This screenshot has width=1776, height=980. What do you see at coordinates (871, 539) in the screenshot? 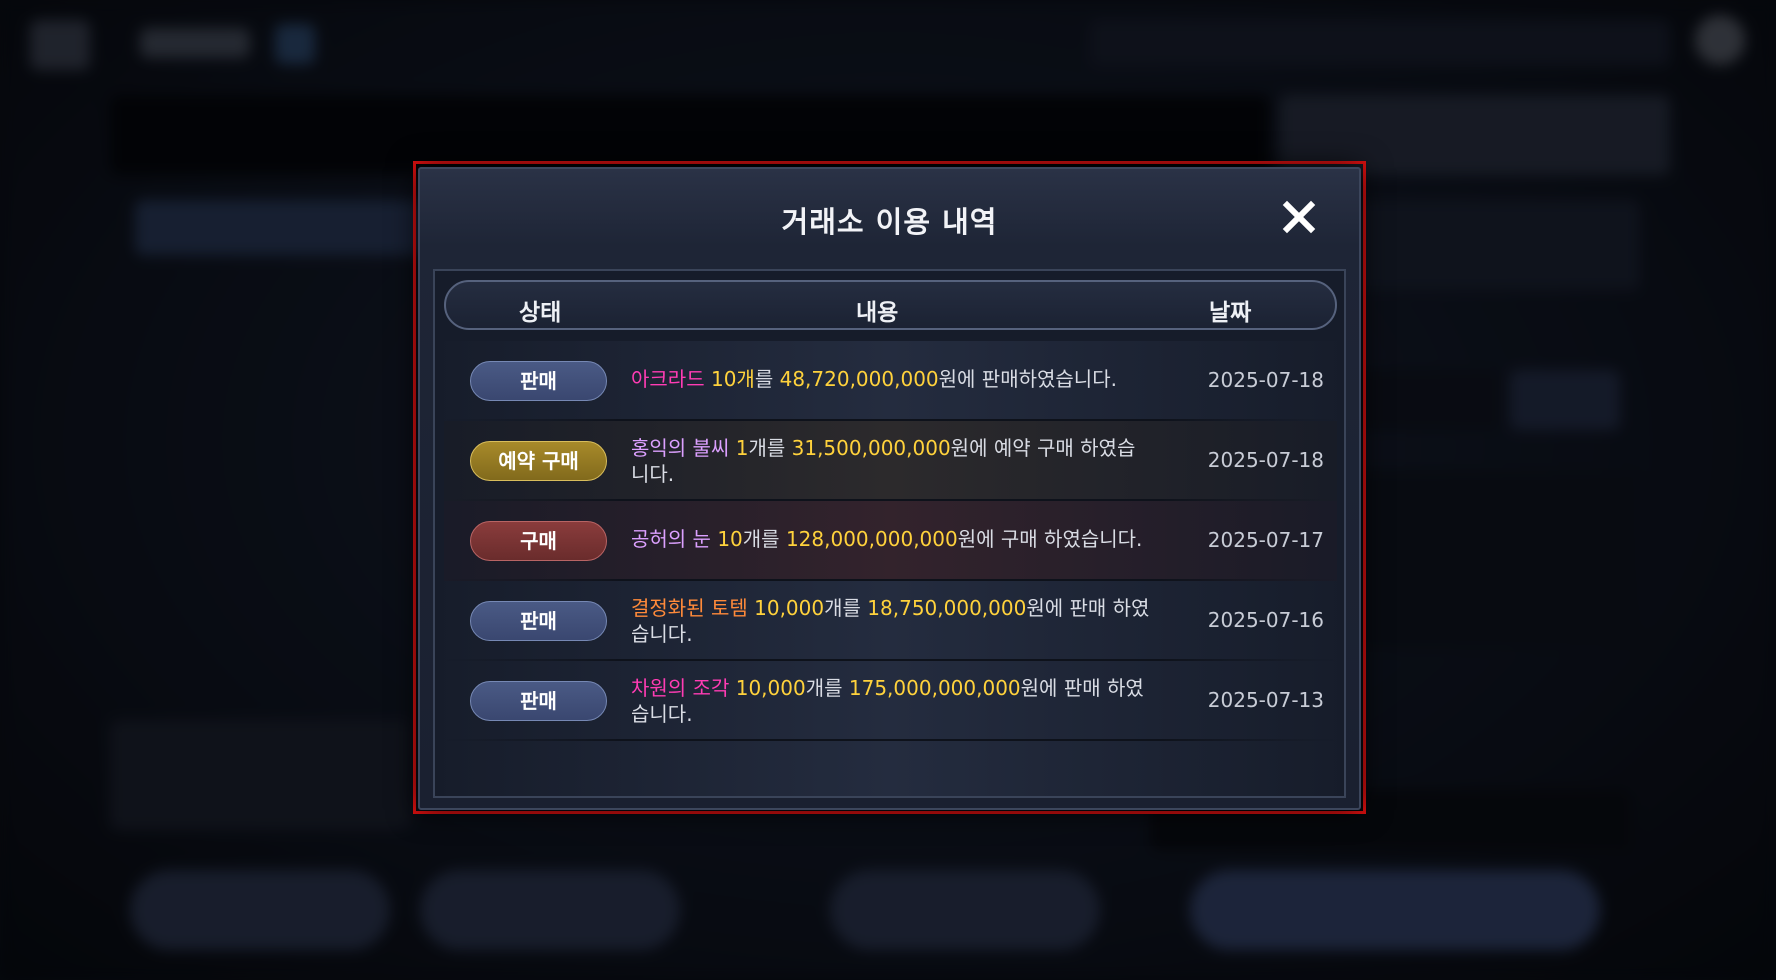
I see `price: 128,000,000,000` at bounding box center [871, 539].